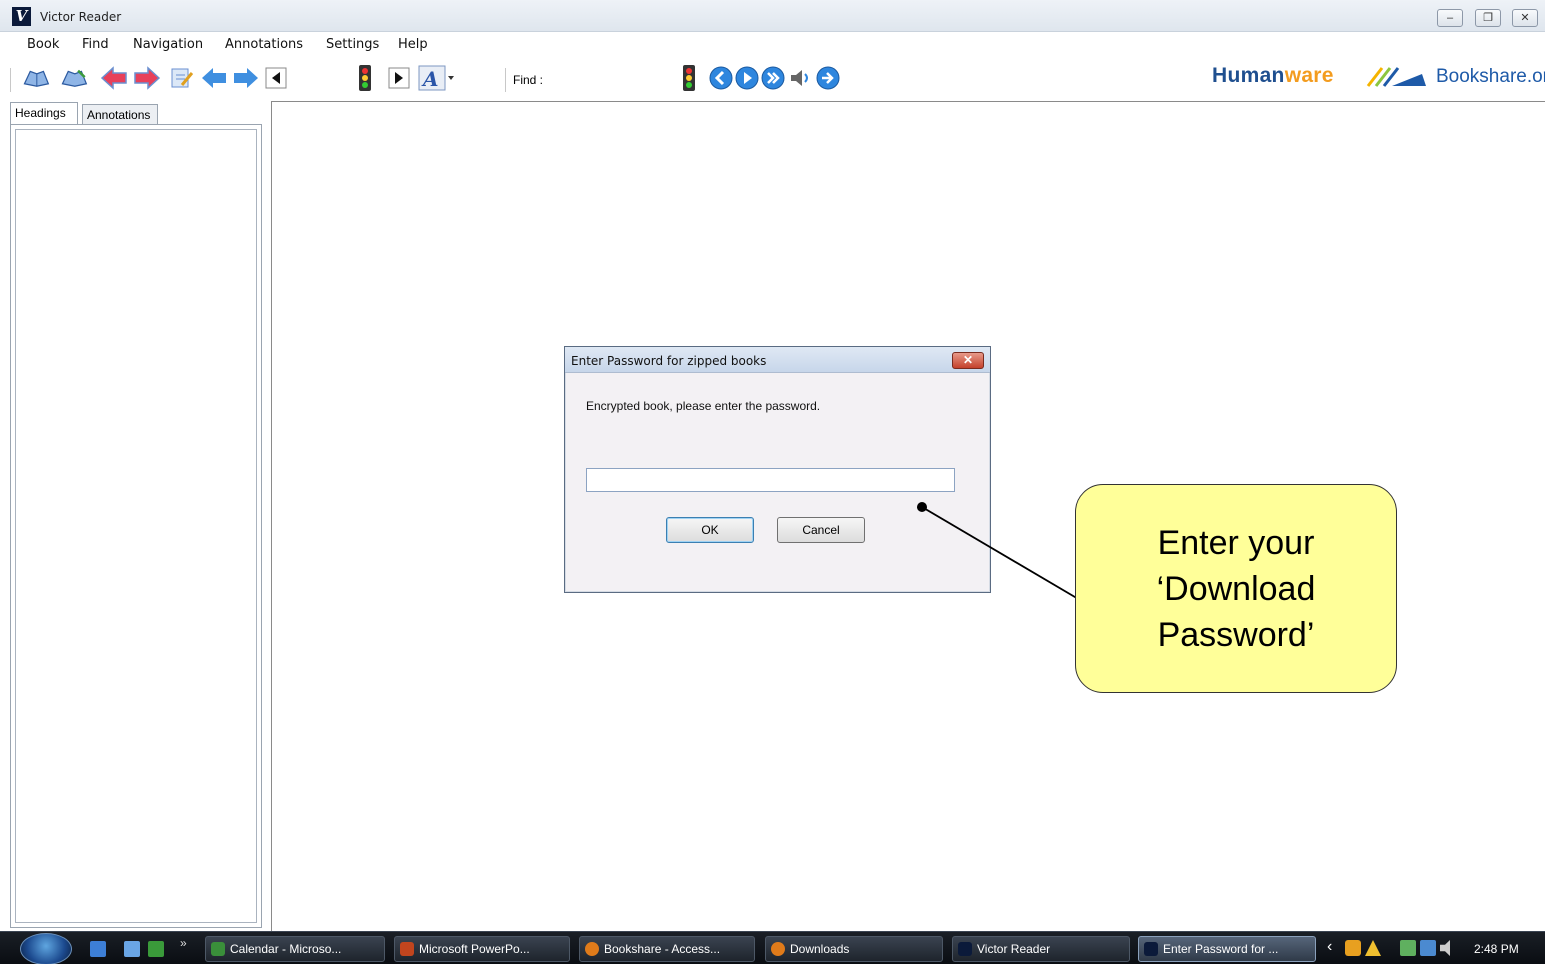  What do you see at coordinates (74, 78) in the screenshot?
I see `edit-book-icon` at bounding box center [74, 78].